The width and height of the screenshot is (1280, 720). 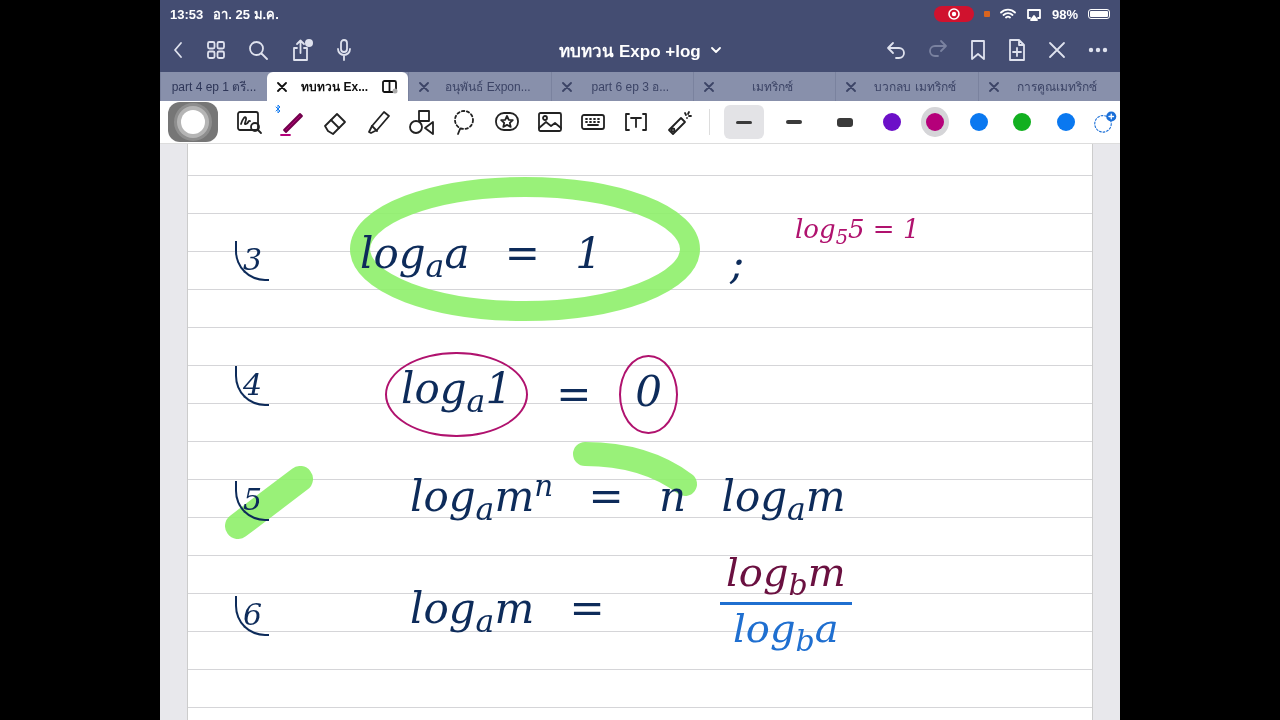 What do you see at coordinates (574, 395) in the screenshot?
I see `handwritten-formula: =` at bounding box center [574, 395].